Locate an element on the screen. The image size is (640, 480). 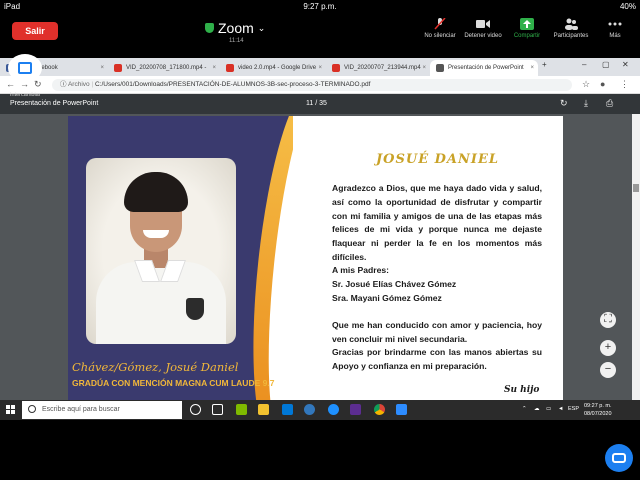
star-icon: ☆ is located at coordinates (586, 84).